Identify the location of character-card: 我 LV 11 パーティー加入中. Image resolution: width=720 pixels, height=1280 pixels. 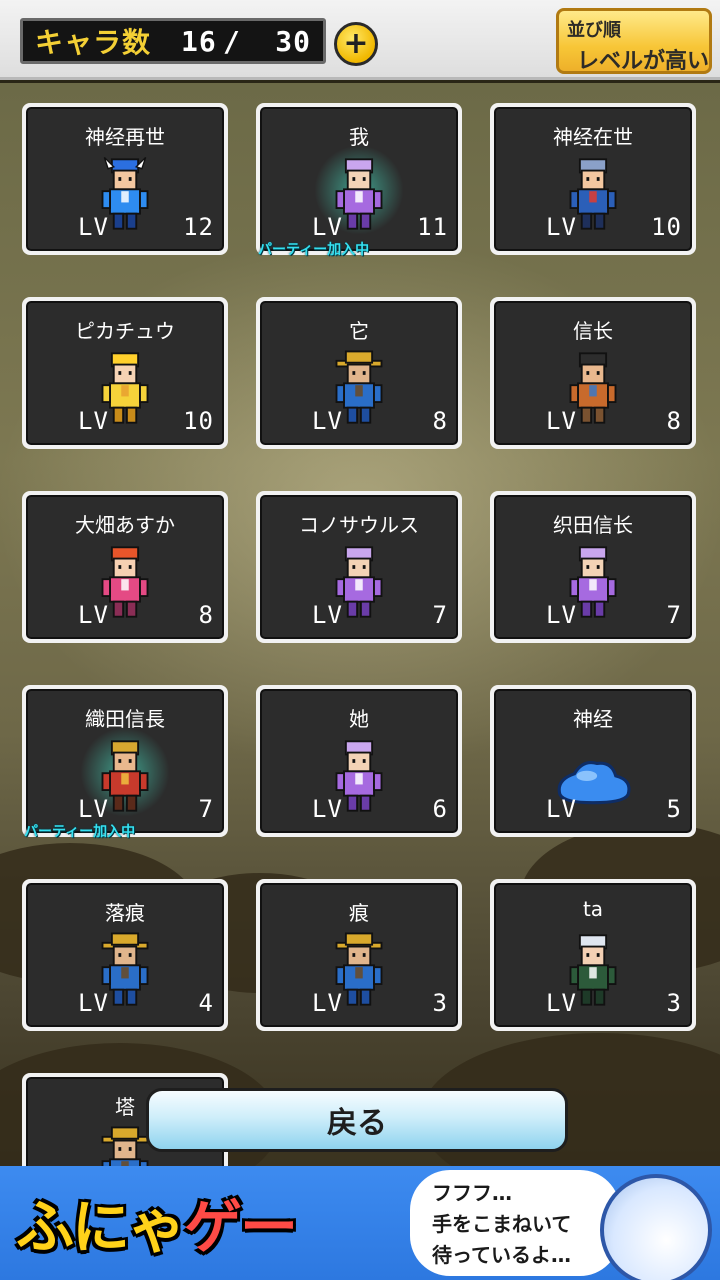
(359, 180).